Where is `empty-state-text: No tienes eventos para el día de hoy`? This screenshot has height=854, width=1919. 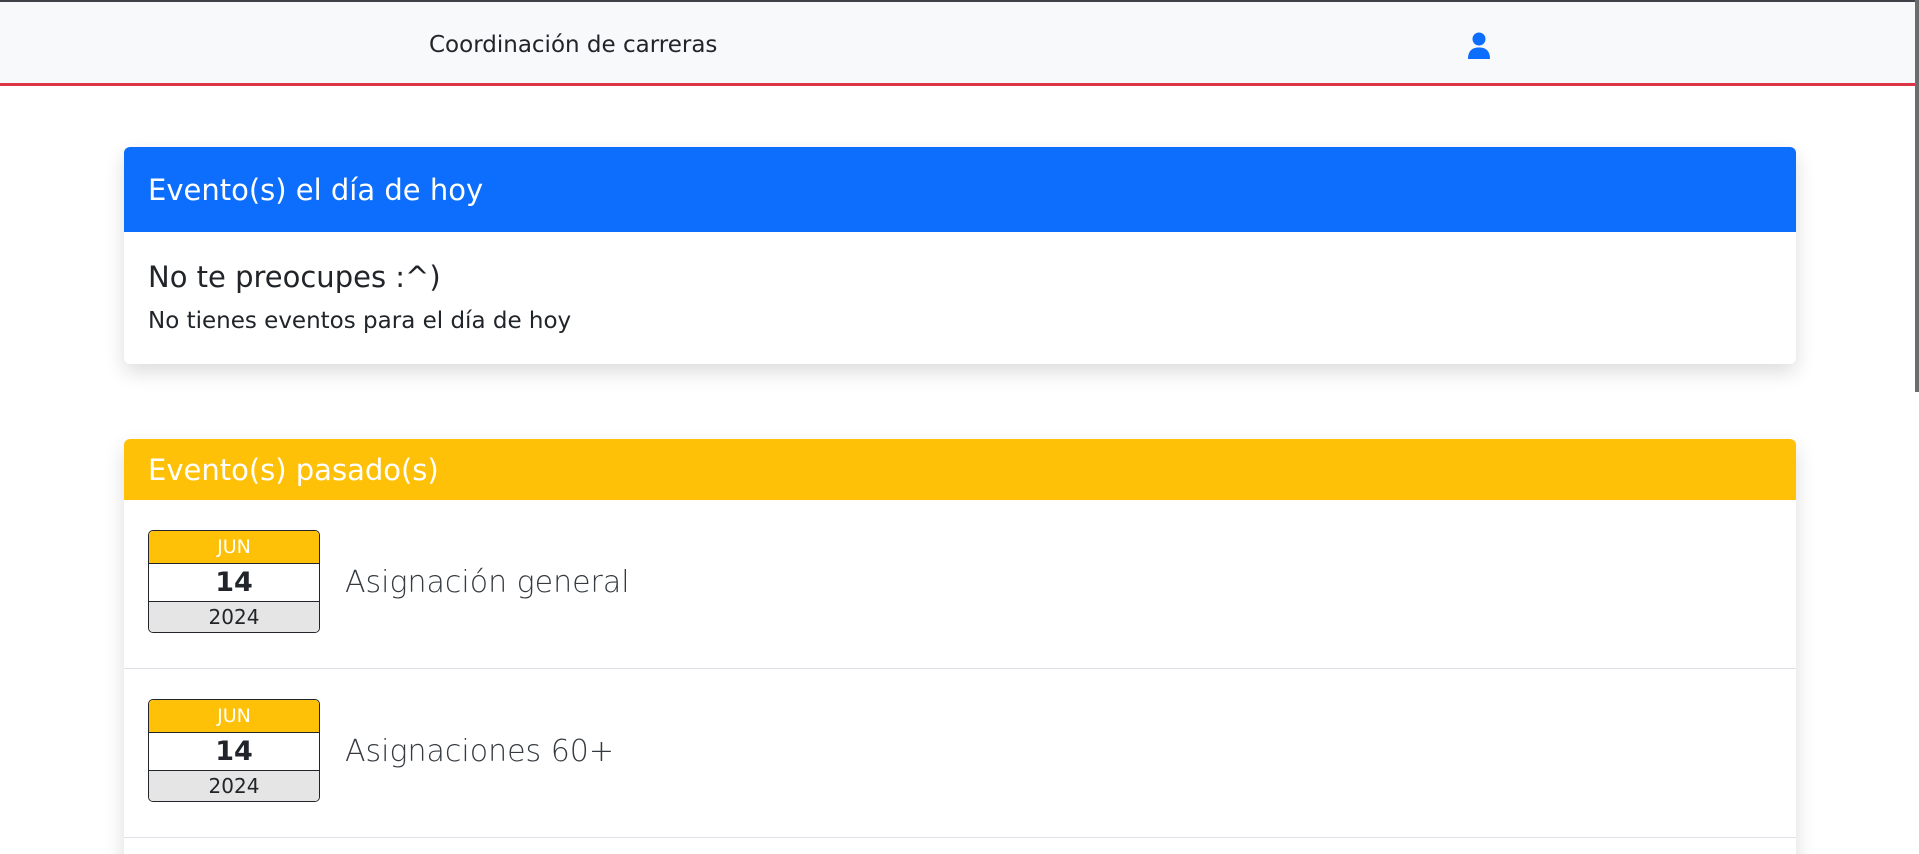 empty-state-text: No tienes eventos para el día de hoy is located at coordinates (360, 321).